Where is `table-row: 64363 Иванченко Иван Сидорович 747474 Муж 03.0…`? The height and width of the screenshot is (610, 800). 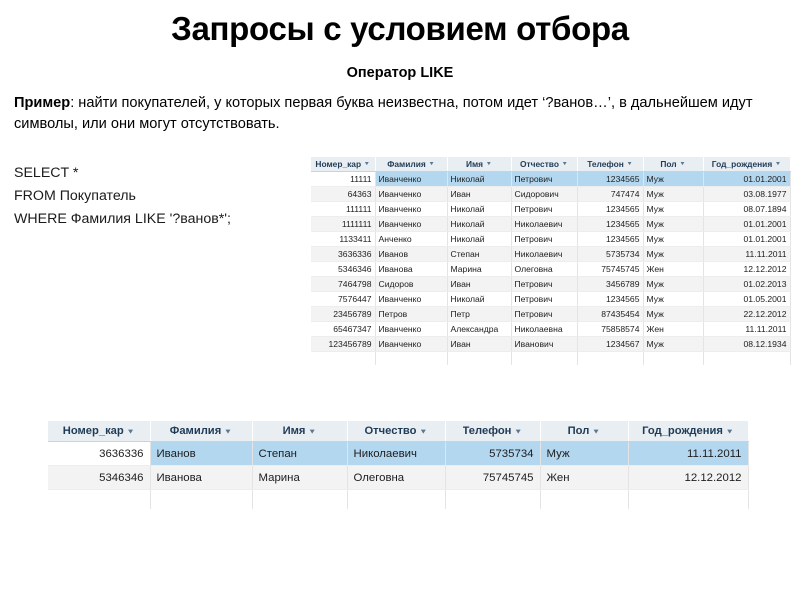 table-row: 64363 Иванченко Иван Сидорович 747474 Муж 03.0… is located at coordinates (551, 194).